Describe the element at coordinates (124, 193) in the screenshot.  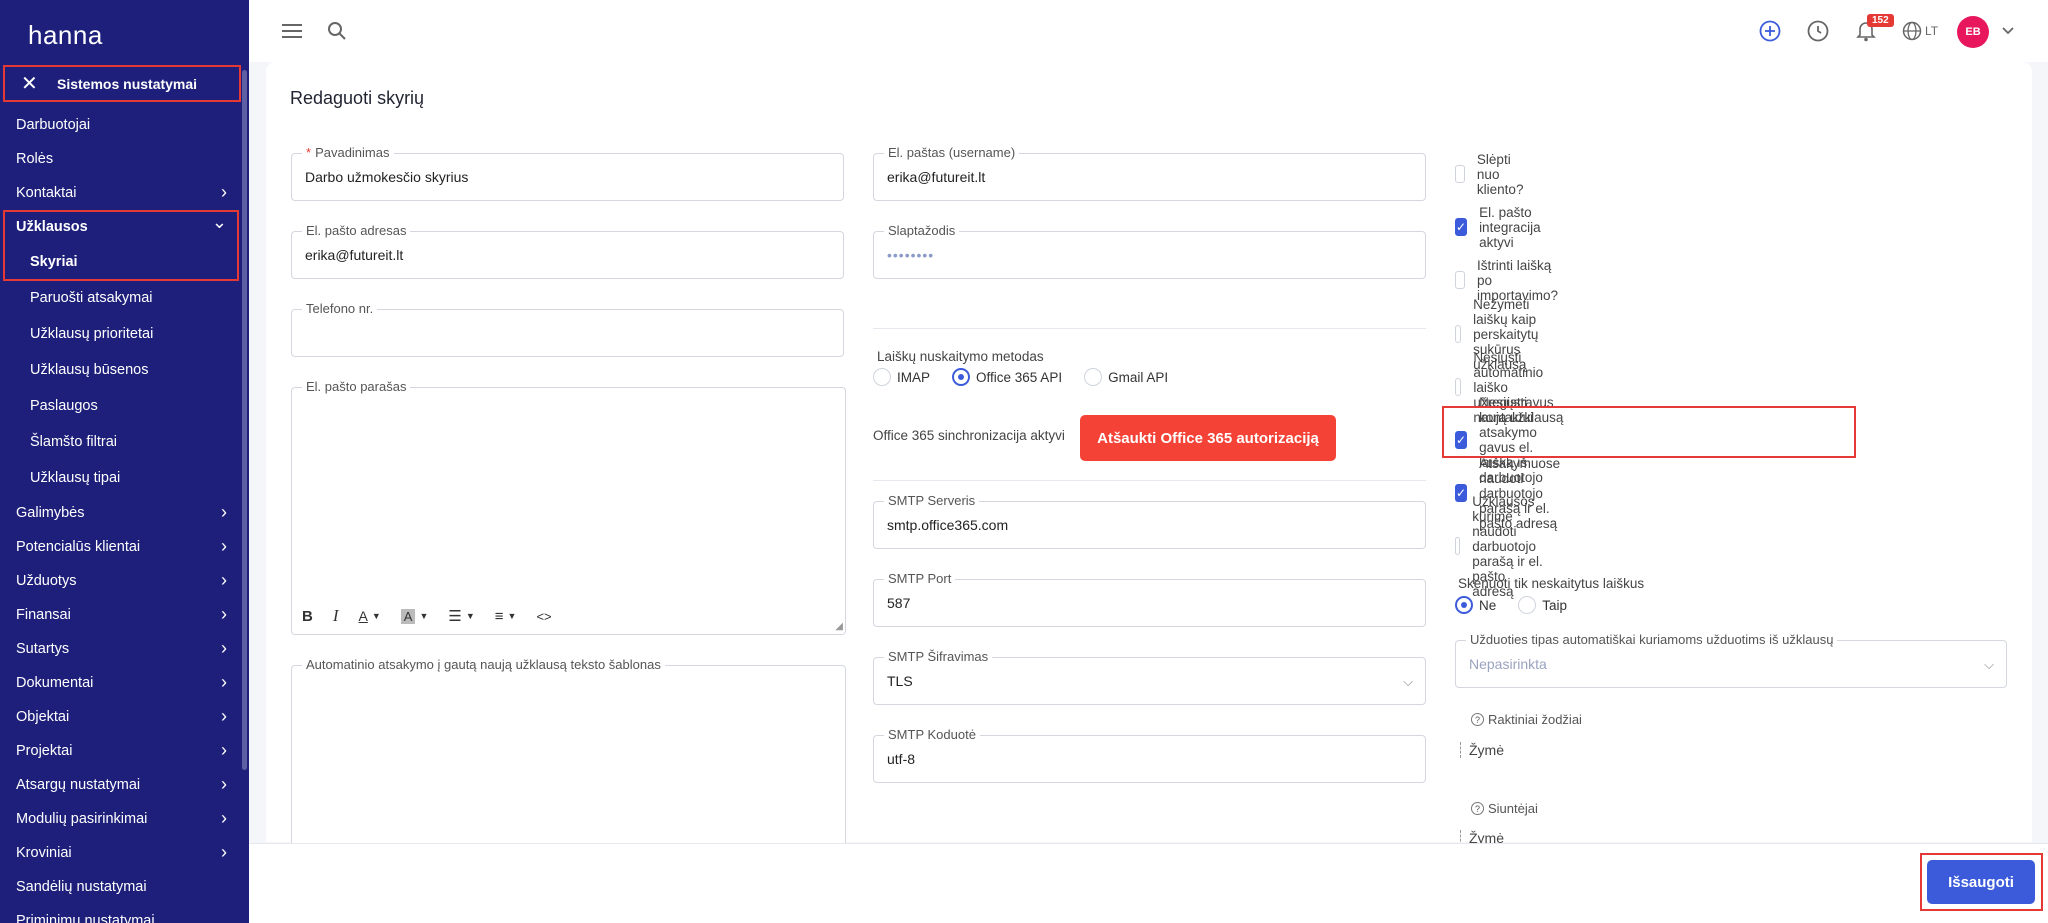
I see `sidebar-item-2: Kontaktai ›` at that location.